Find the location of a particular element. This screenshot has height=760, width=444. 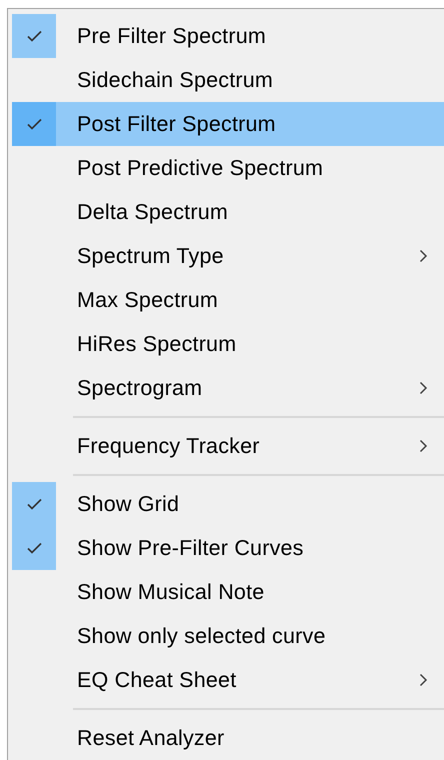

menu-item: Reset Analyzer is located at coordinates (228, 738).